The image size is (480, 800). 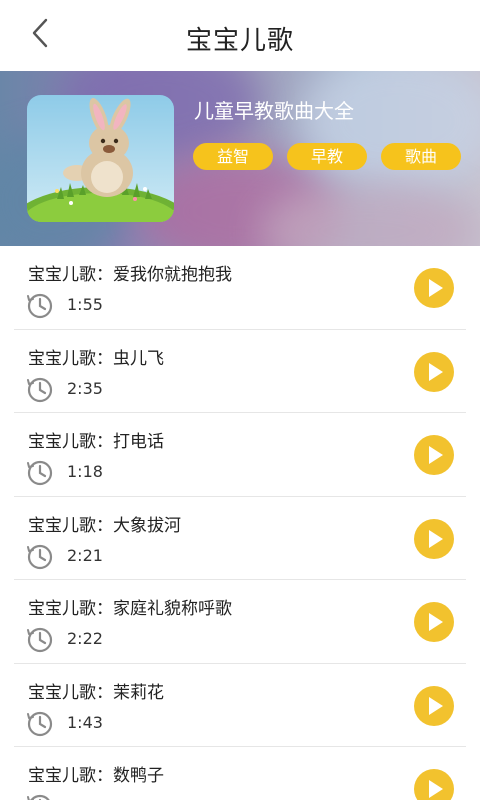 I want to click on album-cover-image, so click(x=100, y=158).